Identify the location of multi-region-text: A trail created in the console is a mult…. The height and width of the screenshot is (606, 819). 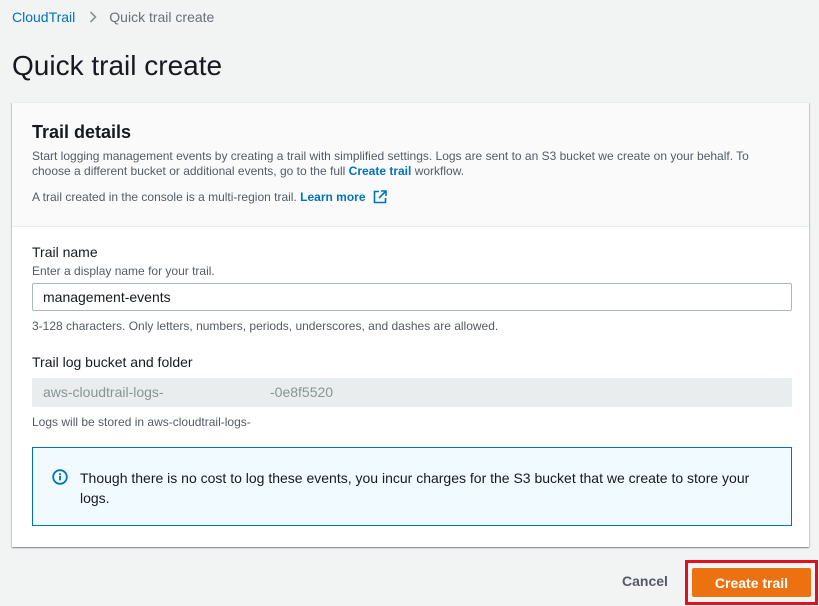
(164, 197).